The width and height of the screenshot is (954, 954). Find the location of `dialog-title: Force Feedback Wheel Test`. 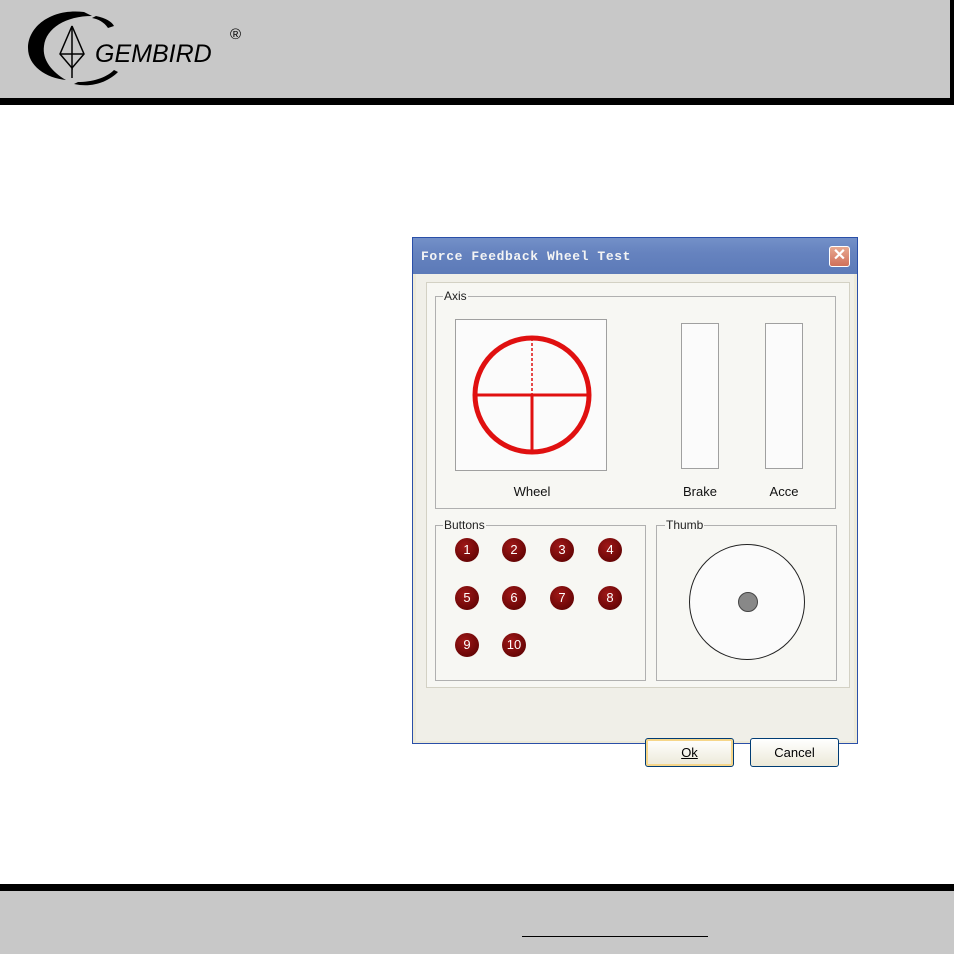

dialog-title: Force Feedback Wheel Test is located at coordinates (526, 256).